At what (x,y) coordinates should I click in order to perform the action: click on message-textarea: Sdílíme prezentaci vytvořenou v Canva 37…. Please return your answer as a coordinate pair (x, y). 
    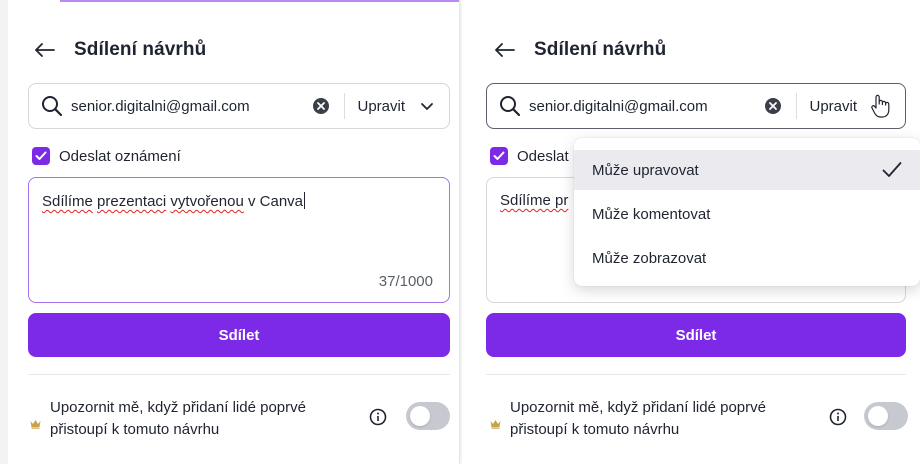
    Looking at the image, I should click on (239, 240).